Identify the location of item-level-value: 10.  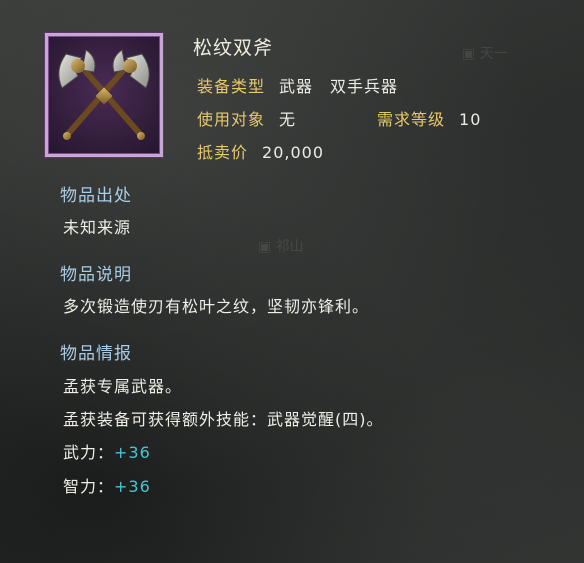
(470, 119).